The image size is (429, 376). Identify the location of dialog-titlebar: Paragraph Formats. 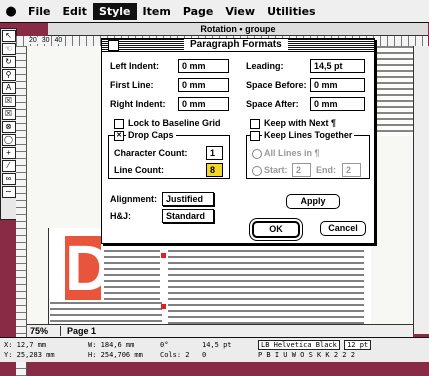
(238, 45).